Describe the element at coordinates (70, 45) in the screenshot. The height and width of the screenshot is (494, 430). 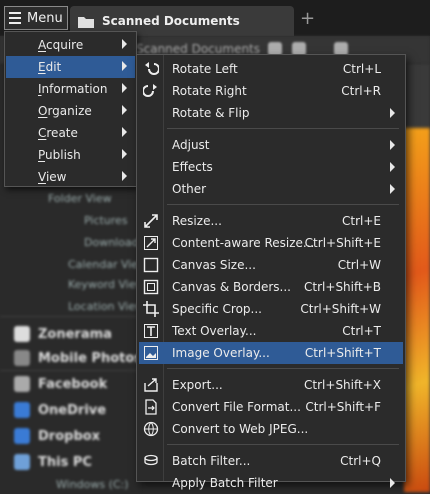
I see `menu-item-acquire: Acquire` at that location.